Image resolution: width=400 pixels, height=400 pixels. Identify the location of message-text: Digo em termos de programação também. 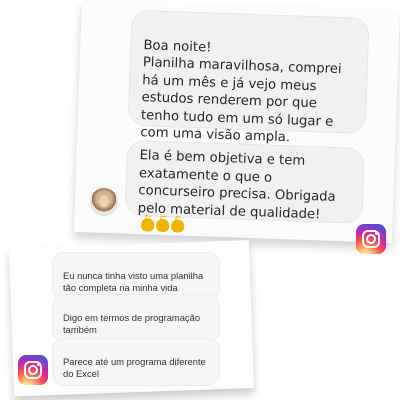
(132, 323).